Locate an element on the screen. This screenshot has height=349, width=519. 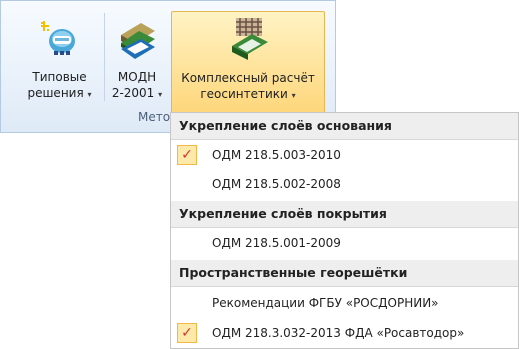
menu-item-odm-218-3-032-2013: ✓ ОДМ 218.3.032-2013 ФДА «Росавтодор» is located at coordinates (344, 333).